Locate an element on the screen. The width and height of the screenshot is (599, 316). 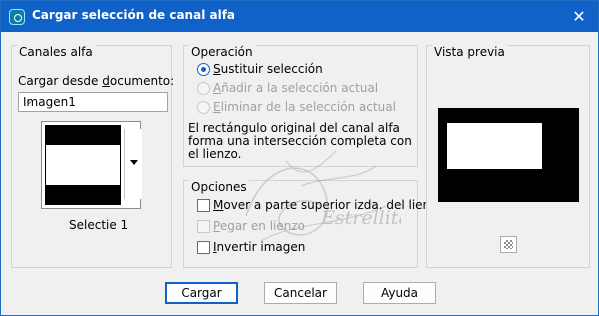
operation-info-line-1: El rectángulo original del canal alfa is located at coordinates (294, 128).